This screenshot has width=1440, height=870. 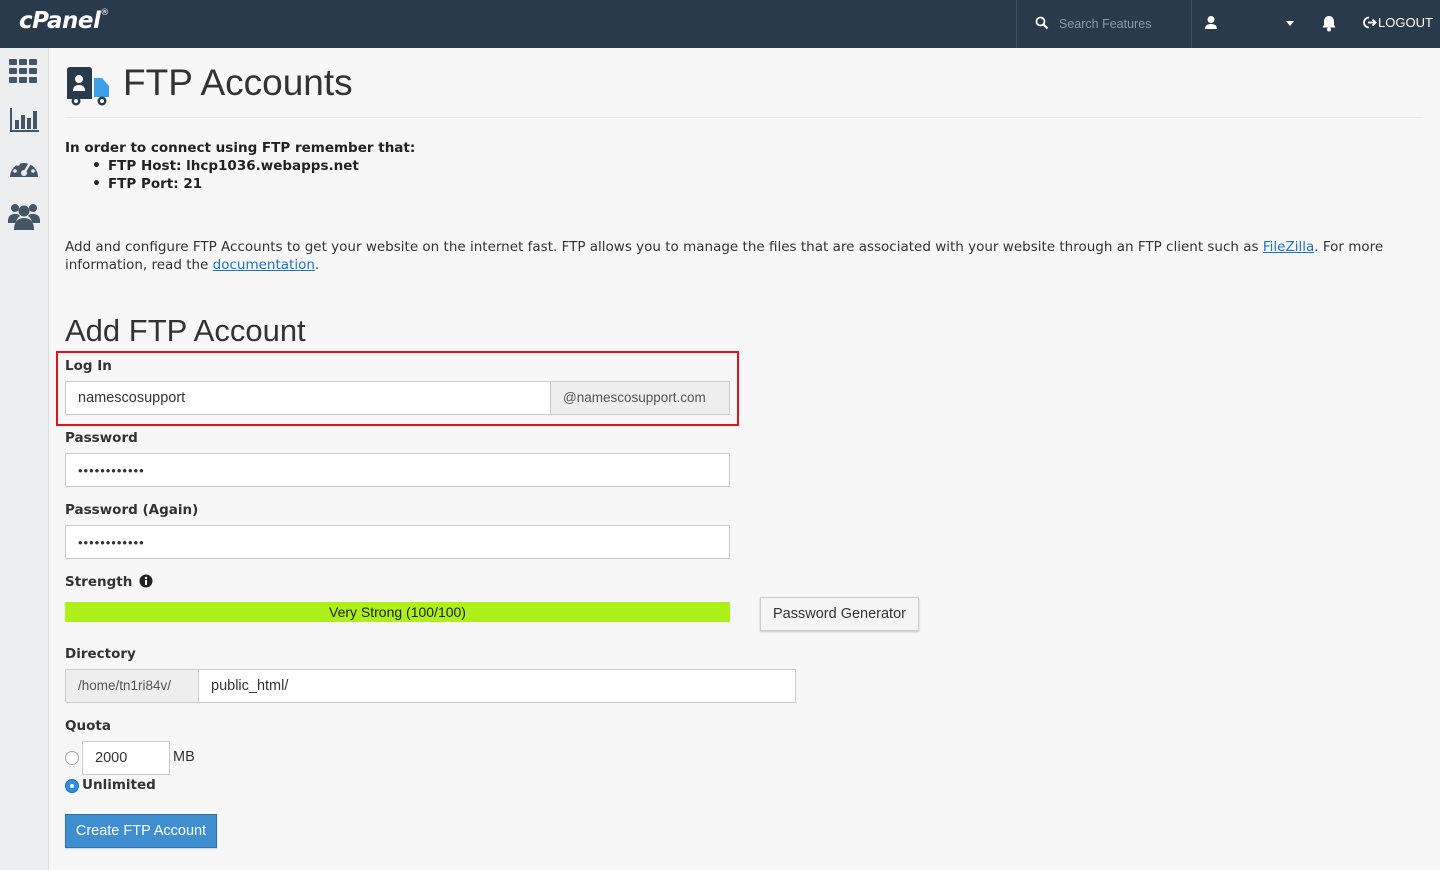 I want to click on quota-input, so click(x=126, y=758).